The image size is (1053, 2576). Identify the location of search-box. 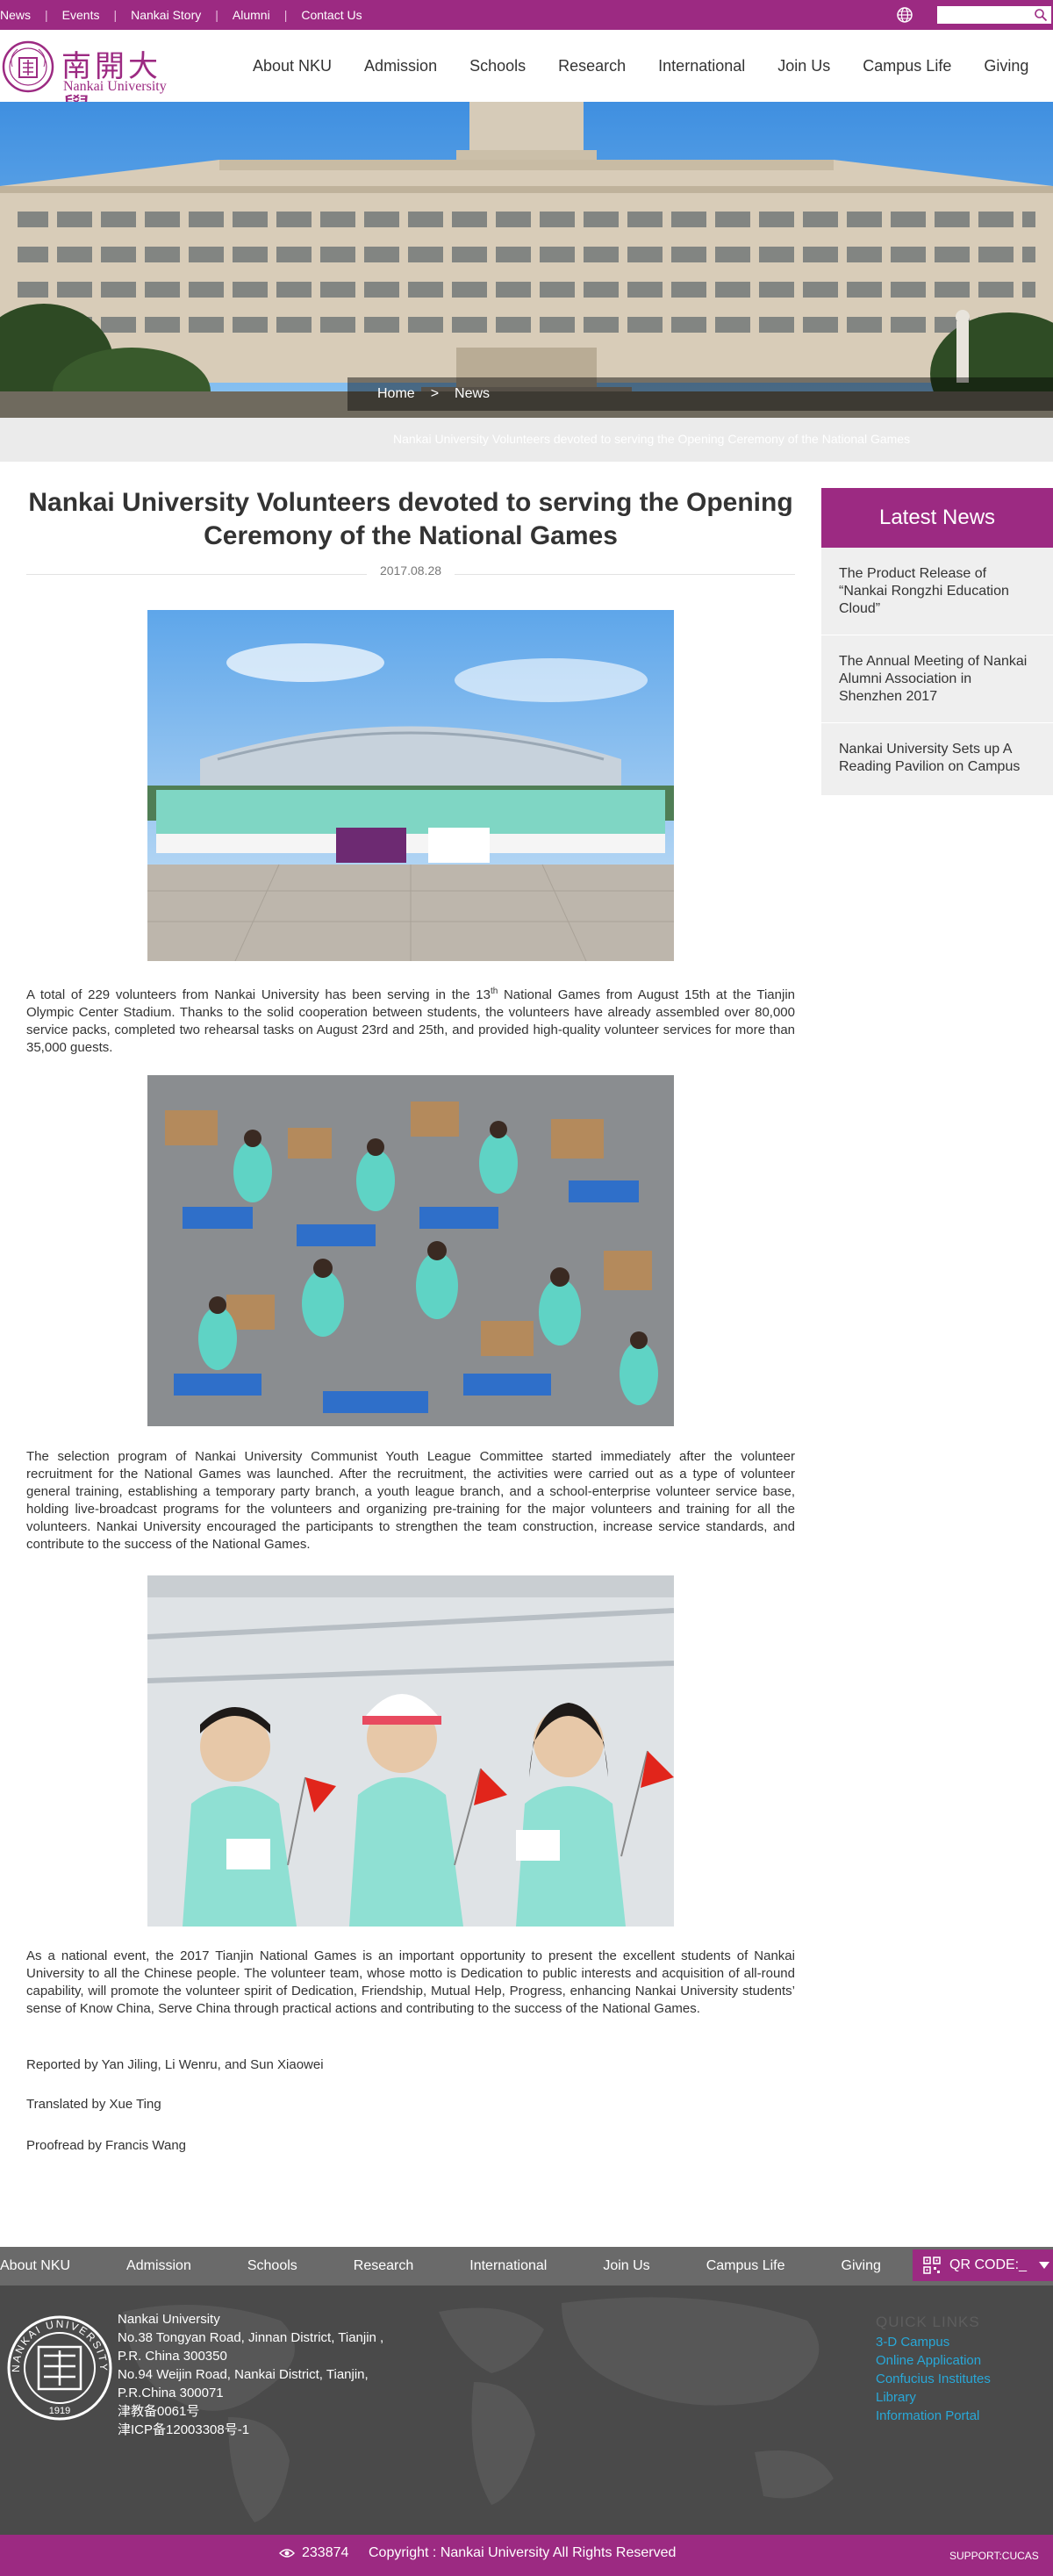
(994, 15).